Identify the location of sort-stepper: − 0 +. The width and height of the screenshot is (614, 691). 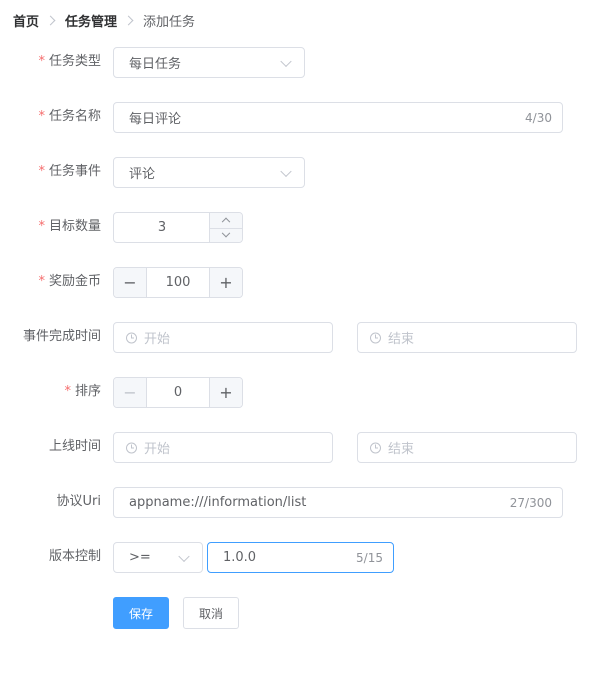
(178, 392).